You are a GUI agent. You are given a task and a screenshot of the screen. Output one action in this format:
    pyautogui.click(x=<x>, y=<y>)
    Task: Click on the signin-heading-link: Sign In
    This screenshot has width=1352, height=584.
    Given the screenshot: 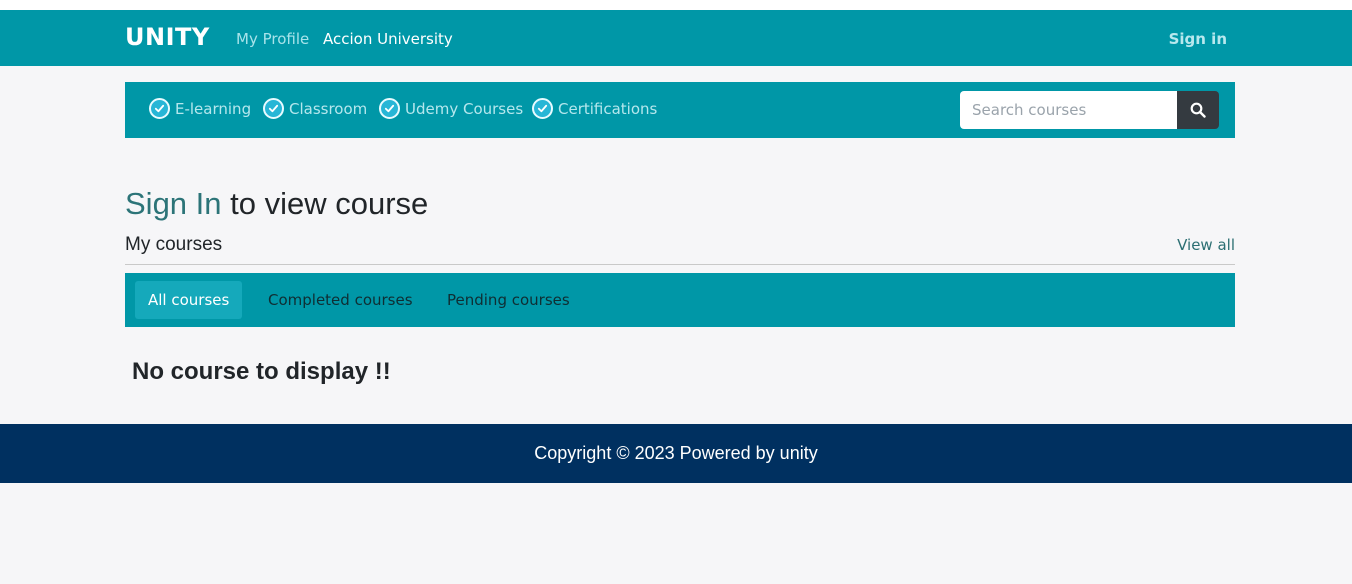 What is the action you would take?
    pyautogui.click(x=173, y=203)
    